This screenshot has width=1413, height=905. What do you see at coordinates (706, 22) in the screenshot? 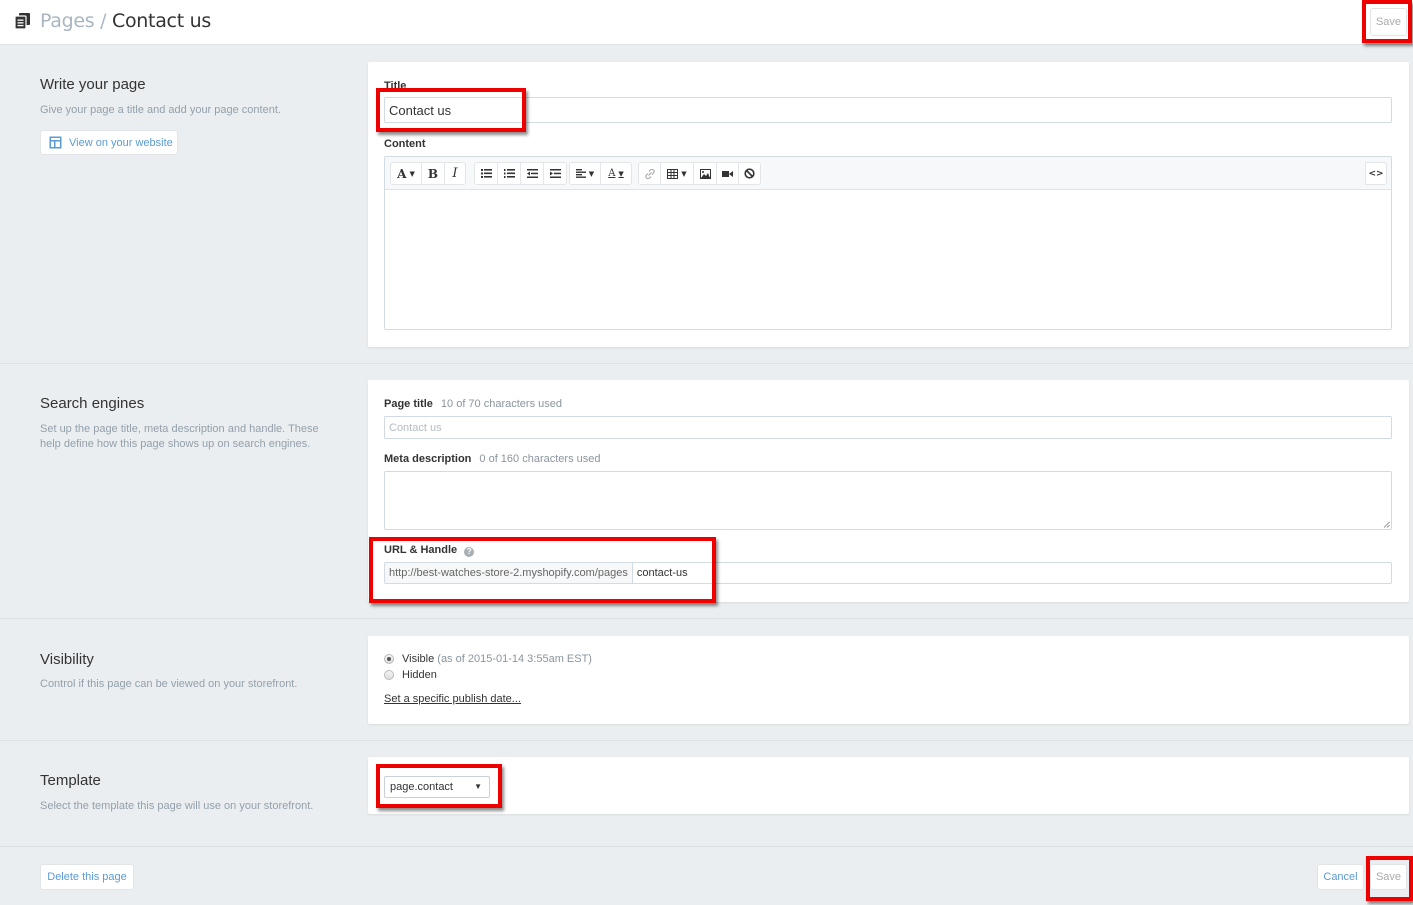
I see `top-bar: Pages / Contact us Save` at bounding box center [706, 22].